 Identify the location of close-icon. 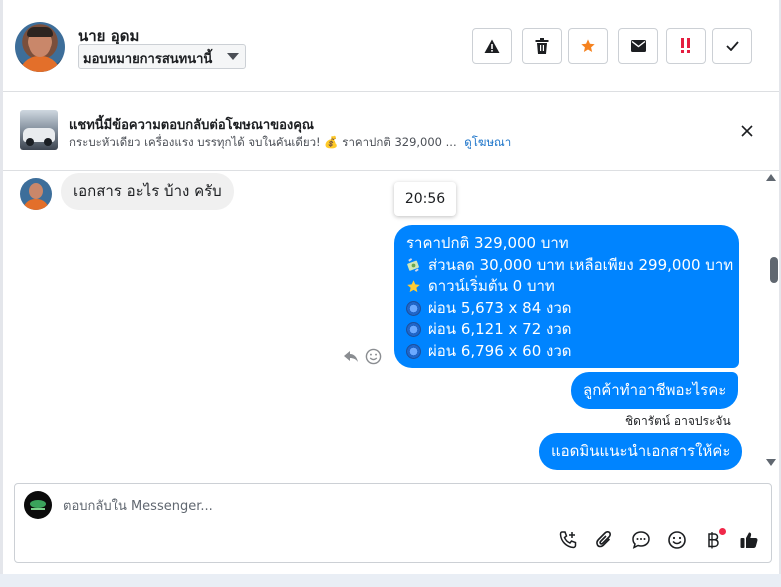
(747, 131).